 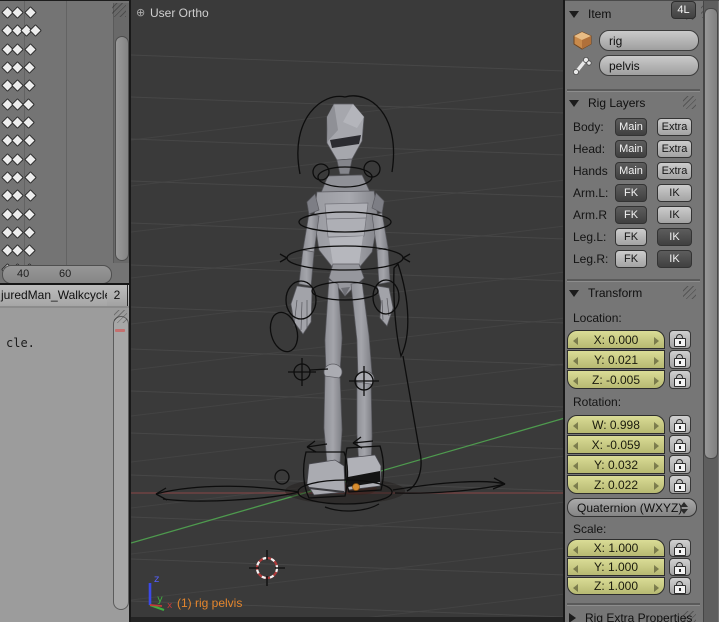 What do you see at coordinates (616, 444) in the screenshot?
I see `value-field-x: X: -0.059` at bounding box center [616, 444].